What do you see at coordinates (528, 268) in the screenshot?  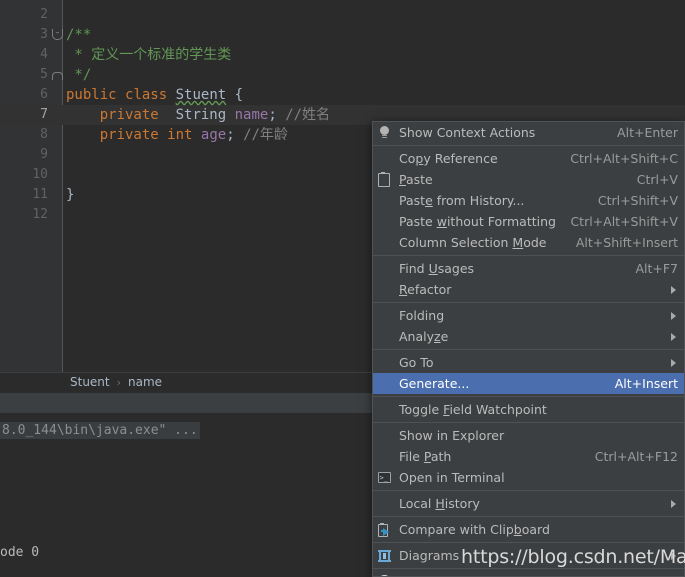 I see `menu-item-find-usages: Find Usages Alt+F7` at bounding box center [528, 268].